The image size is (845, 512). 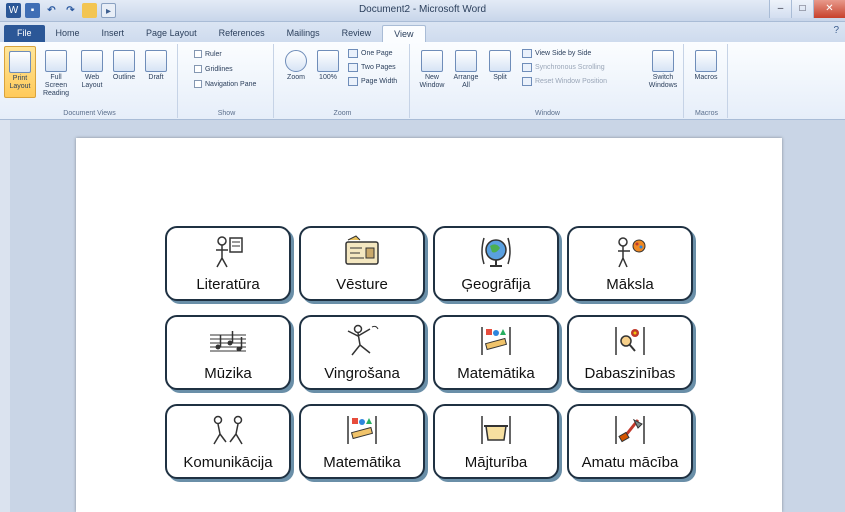 I want to click on home-economics-icon, so click(x=496, y=430).